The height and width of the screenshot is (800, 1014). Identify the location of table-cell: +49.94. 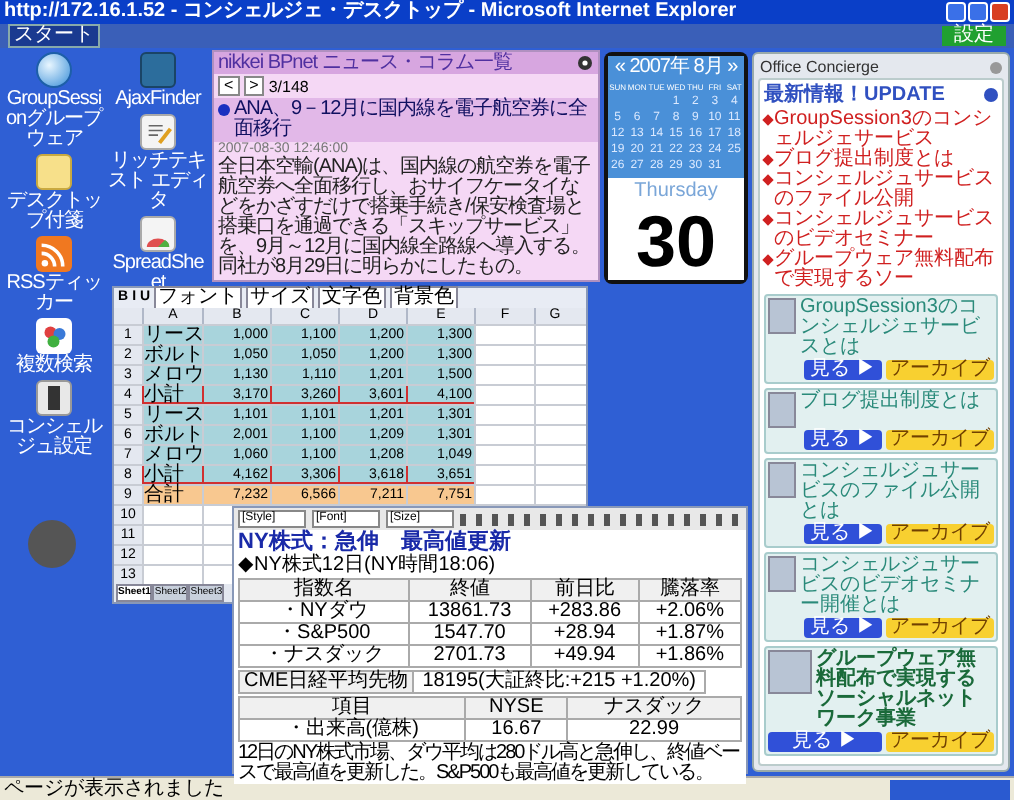
(584, 656).